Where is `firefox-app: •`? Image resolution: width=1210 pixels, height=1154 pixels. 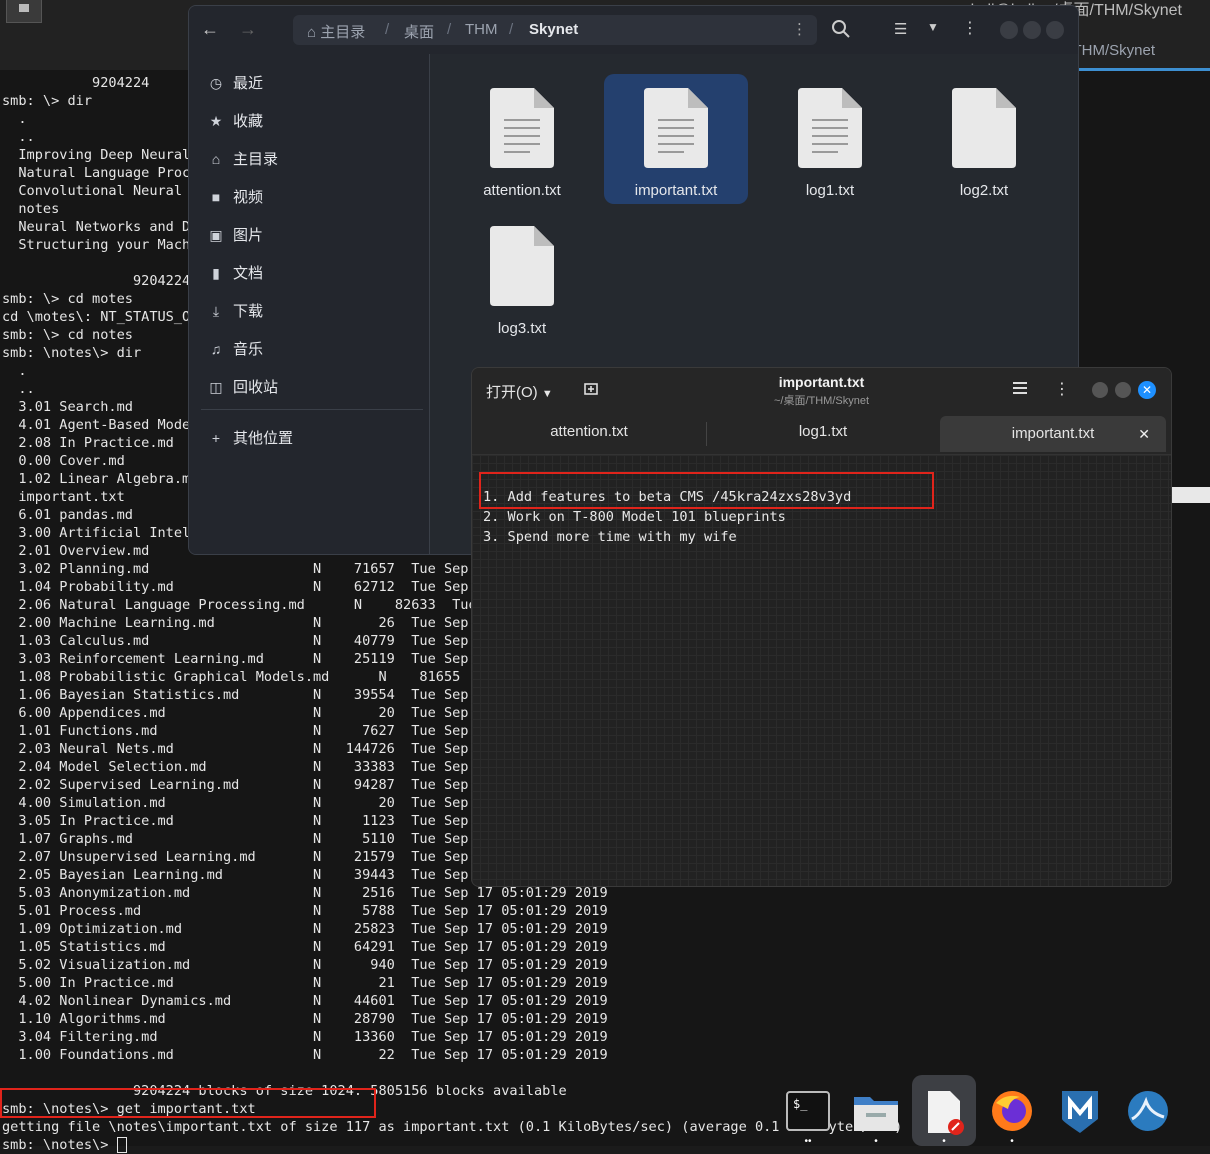 firefox-app: • is located at coordinates (1012, 1111).